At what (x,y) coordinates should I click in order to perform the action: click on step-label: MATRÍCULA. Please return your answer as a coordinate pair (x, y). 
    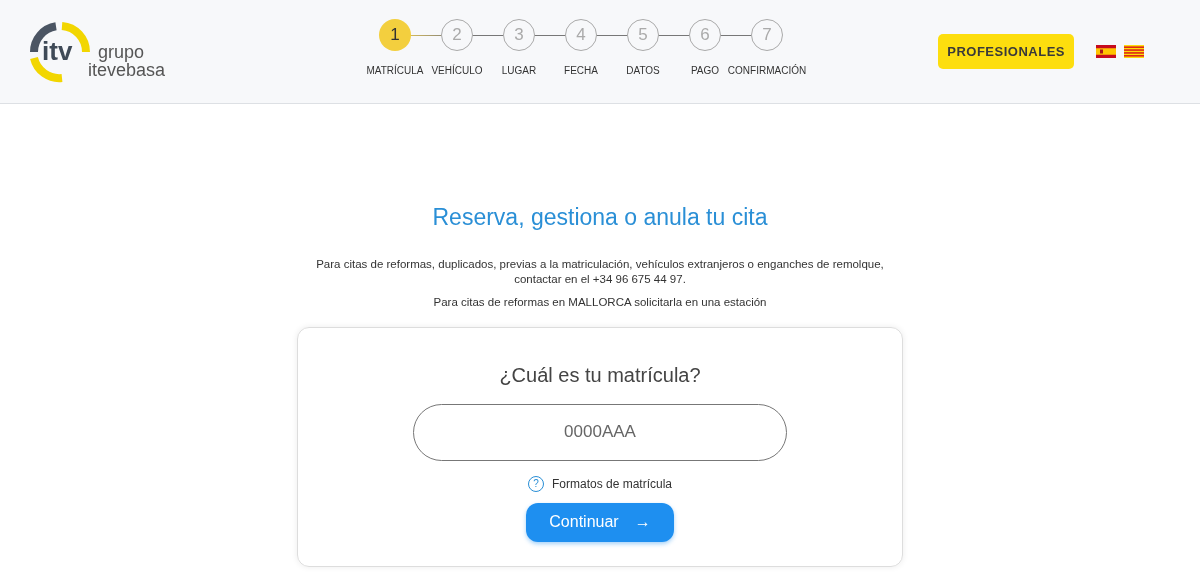
    Looking at the image, I should click on (395, 70).